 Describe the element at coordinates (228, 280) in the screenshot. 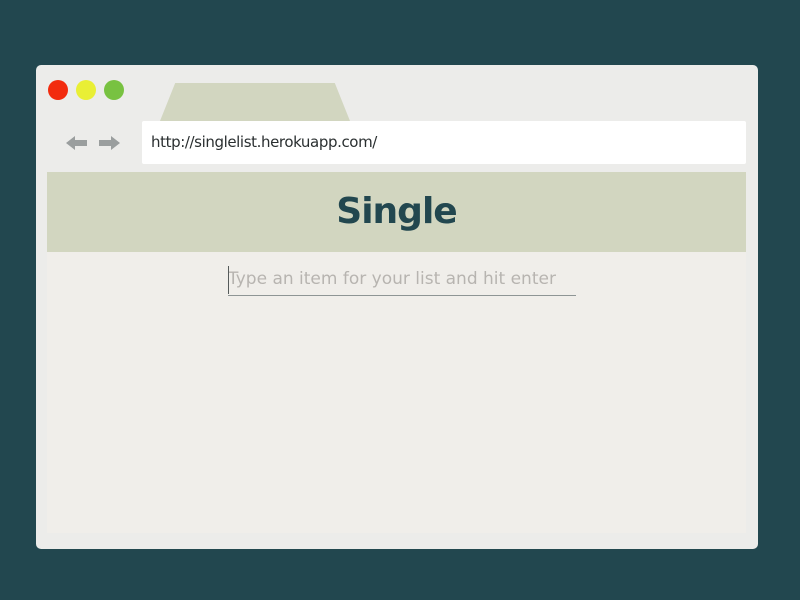

I see `text-caret` at that location.